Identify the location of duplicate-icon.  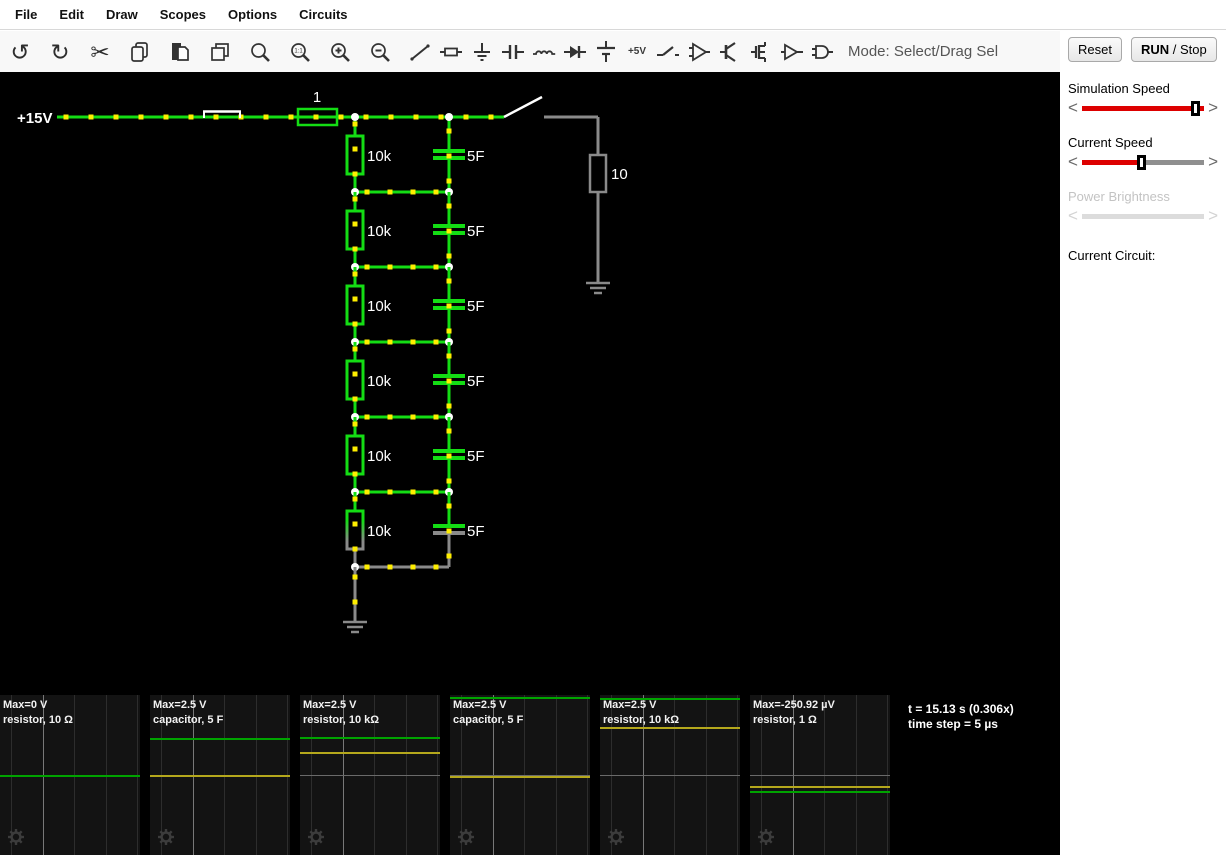
(220, 52).